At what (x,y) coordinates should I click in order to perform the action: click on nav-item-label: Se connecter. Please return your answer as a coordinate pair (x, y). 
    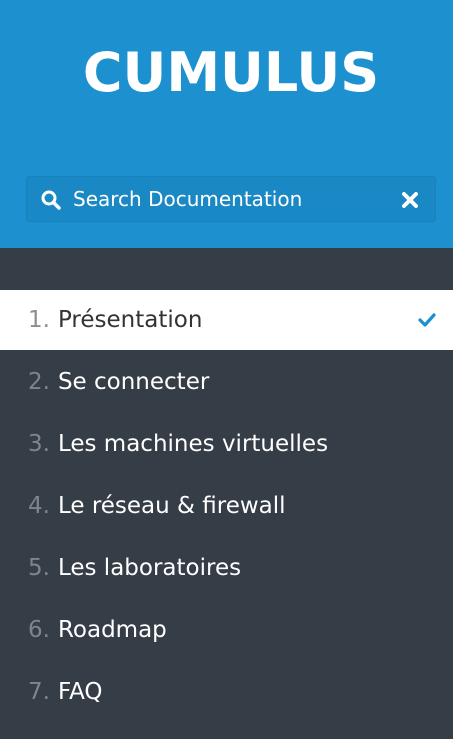
    Looking at the image, I should click on (133, 382).